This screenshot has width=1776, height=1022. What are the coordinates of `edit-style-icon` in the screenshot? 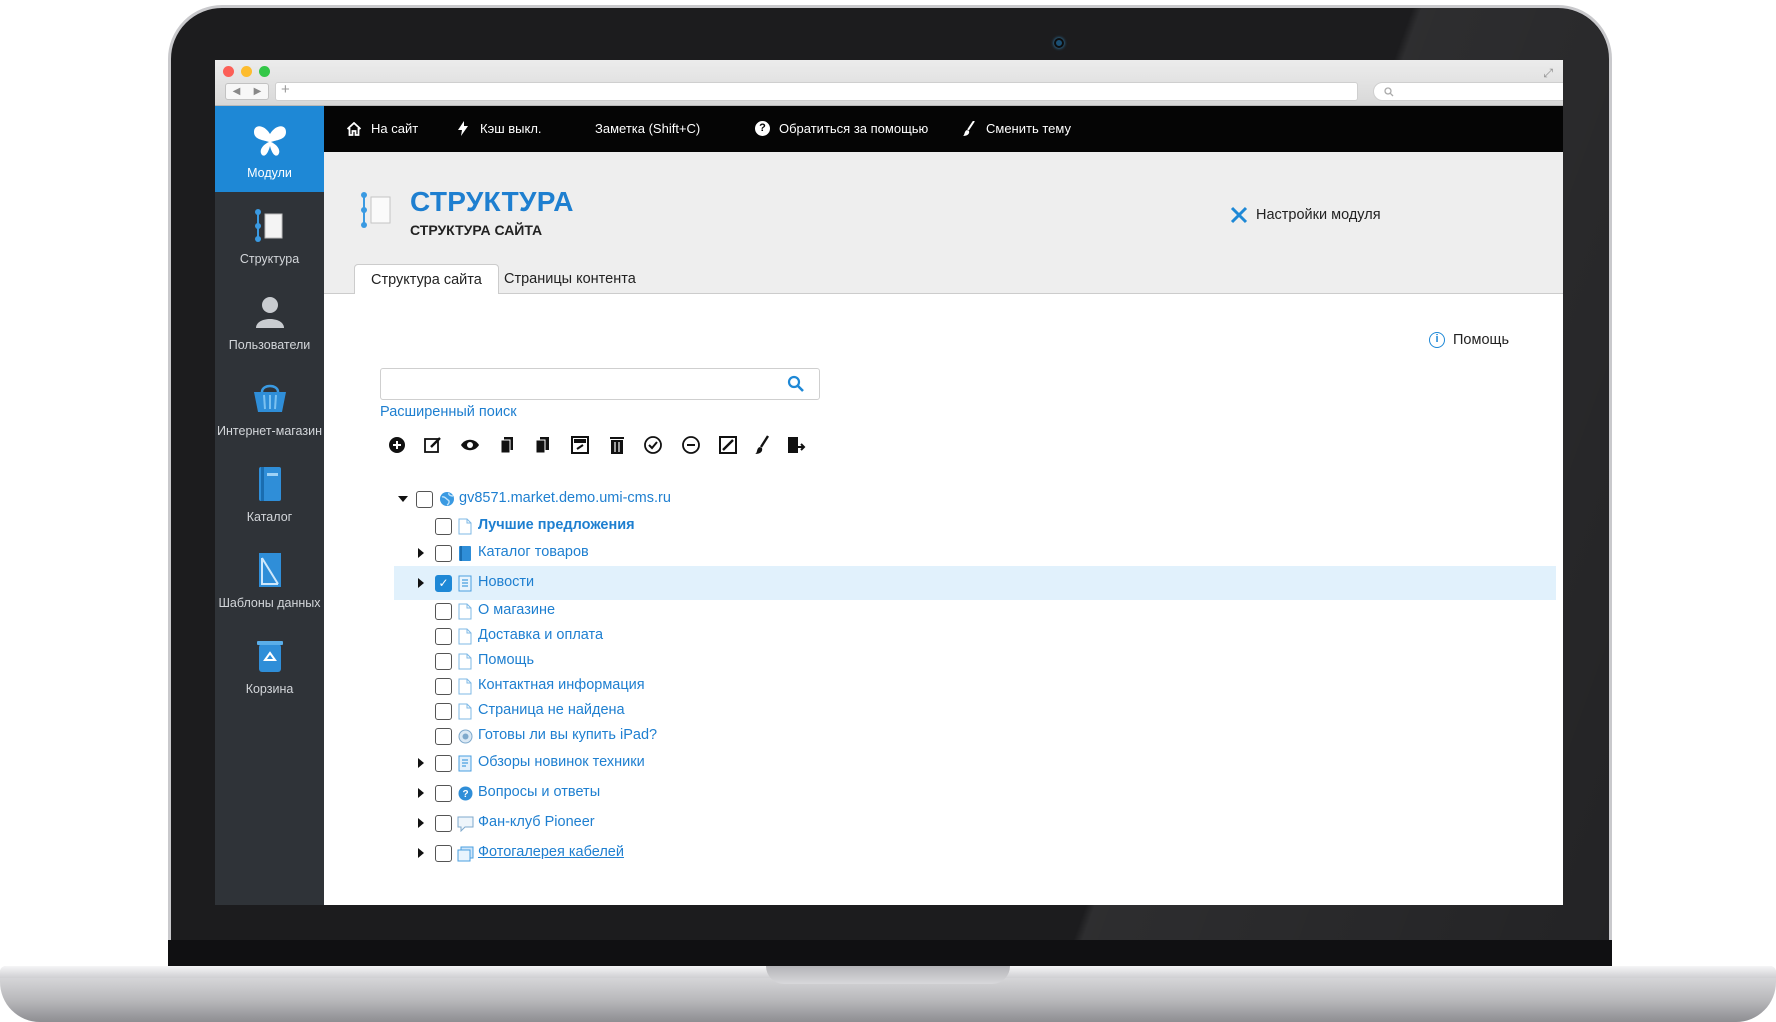 It's located at (763, 445).